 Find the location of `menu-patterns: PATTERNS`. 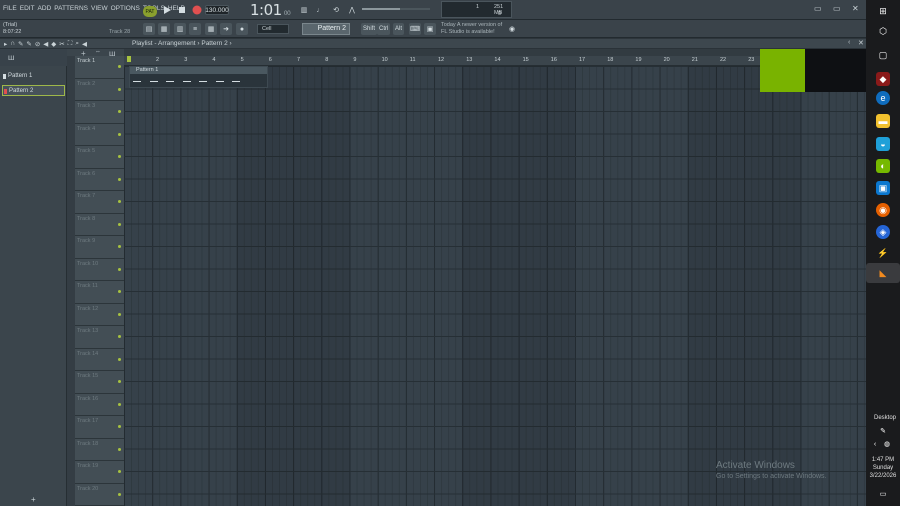

menu-patterns: PATTERNS is located at coordinates (71, 9).